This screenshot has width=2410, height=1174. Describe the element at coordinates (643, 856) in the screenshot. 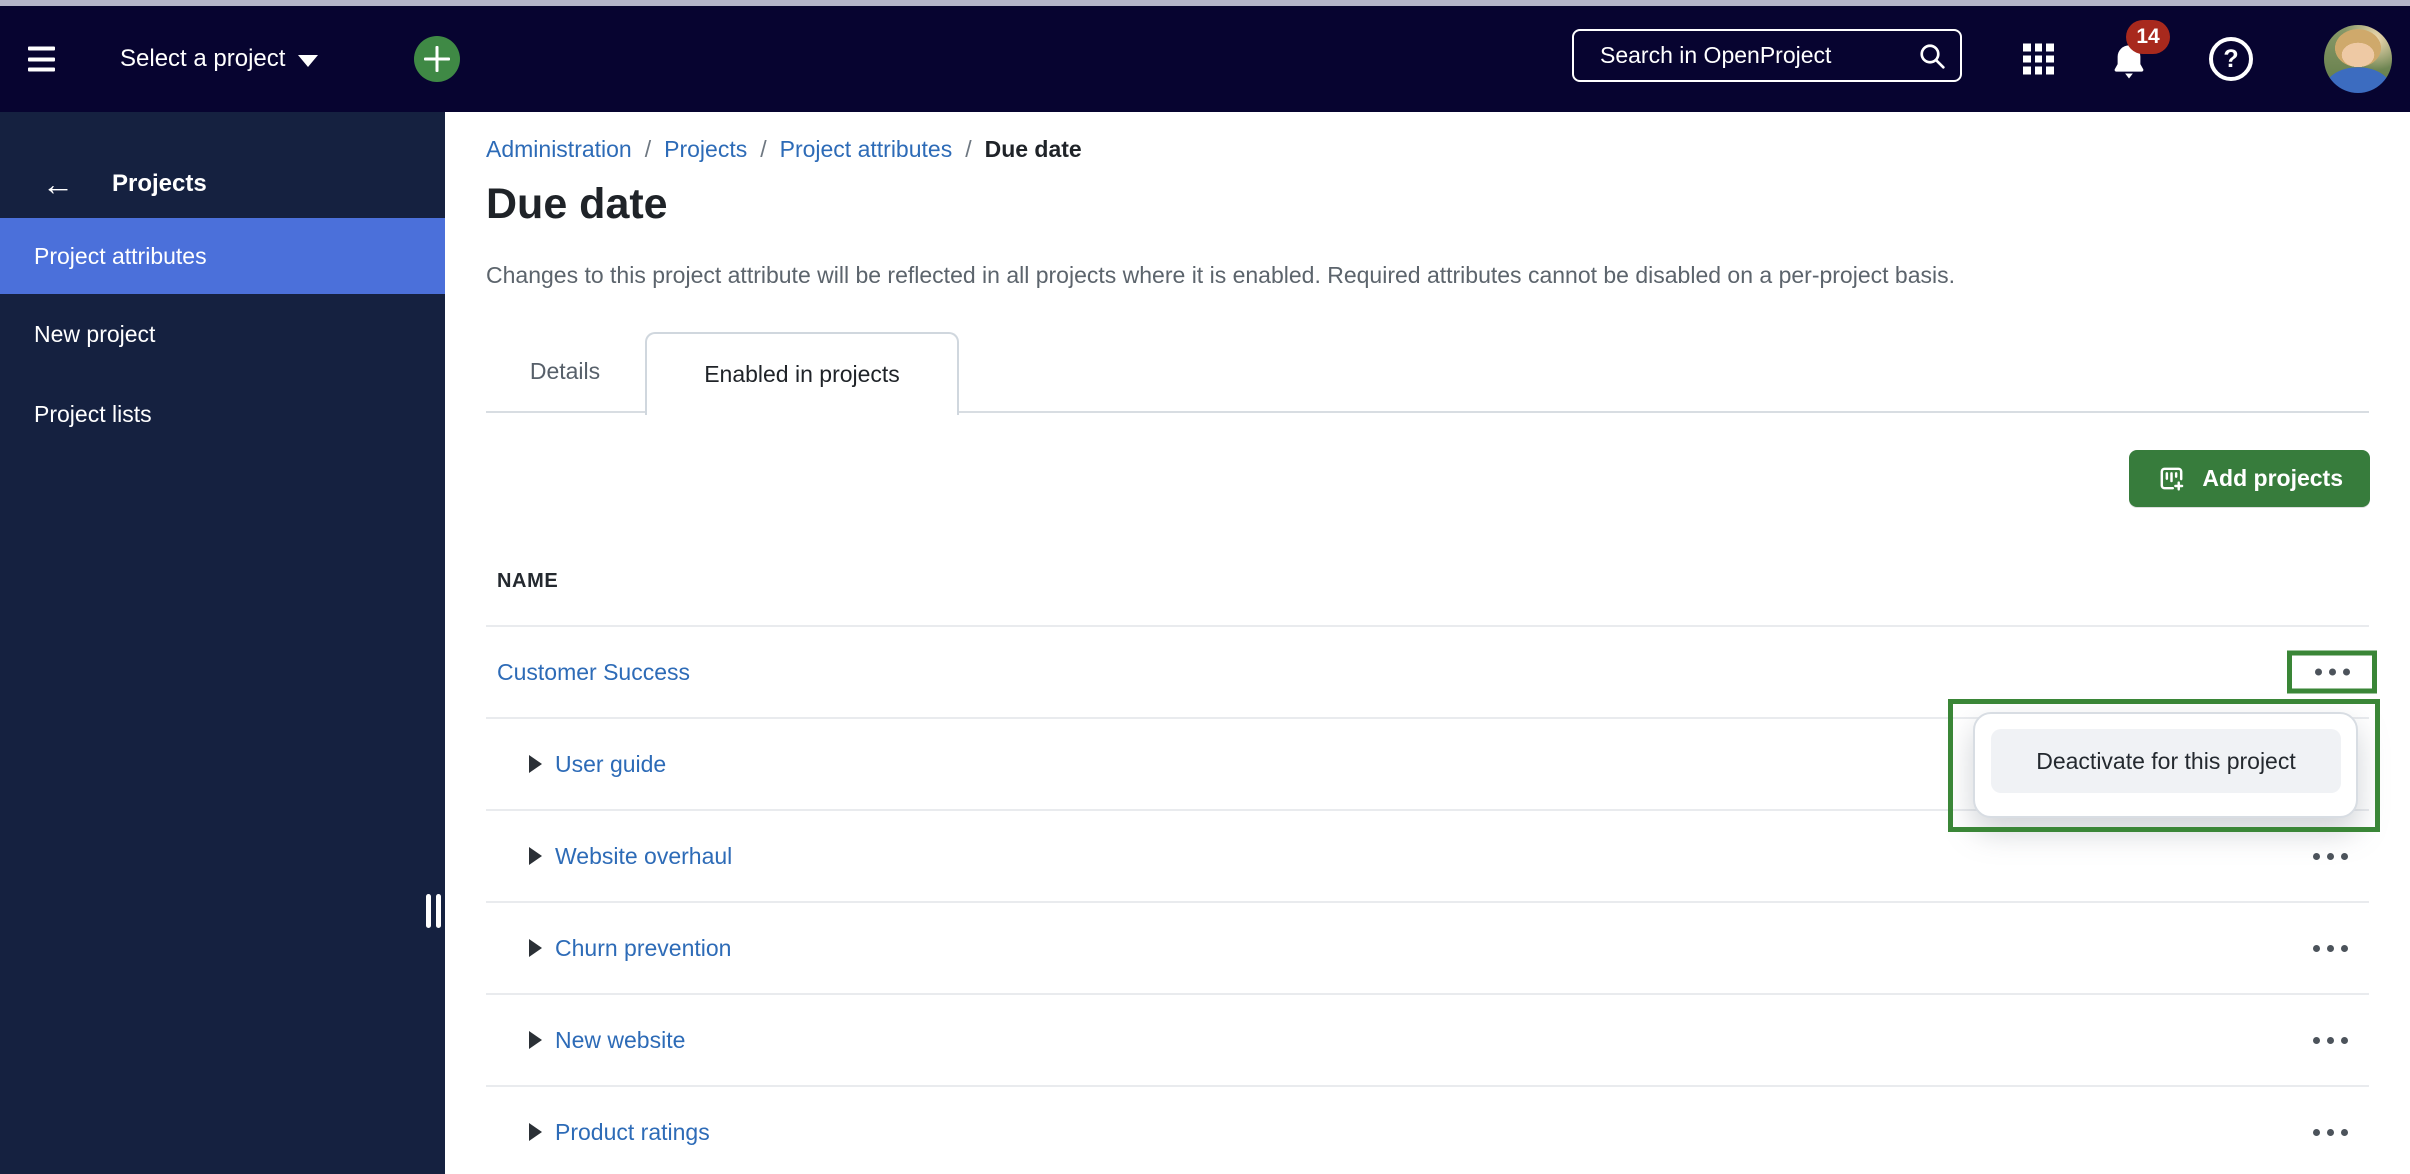

I see `project-link: Website overhaul` at that location.